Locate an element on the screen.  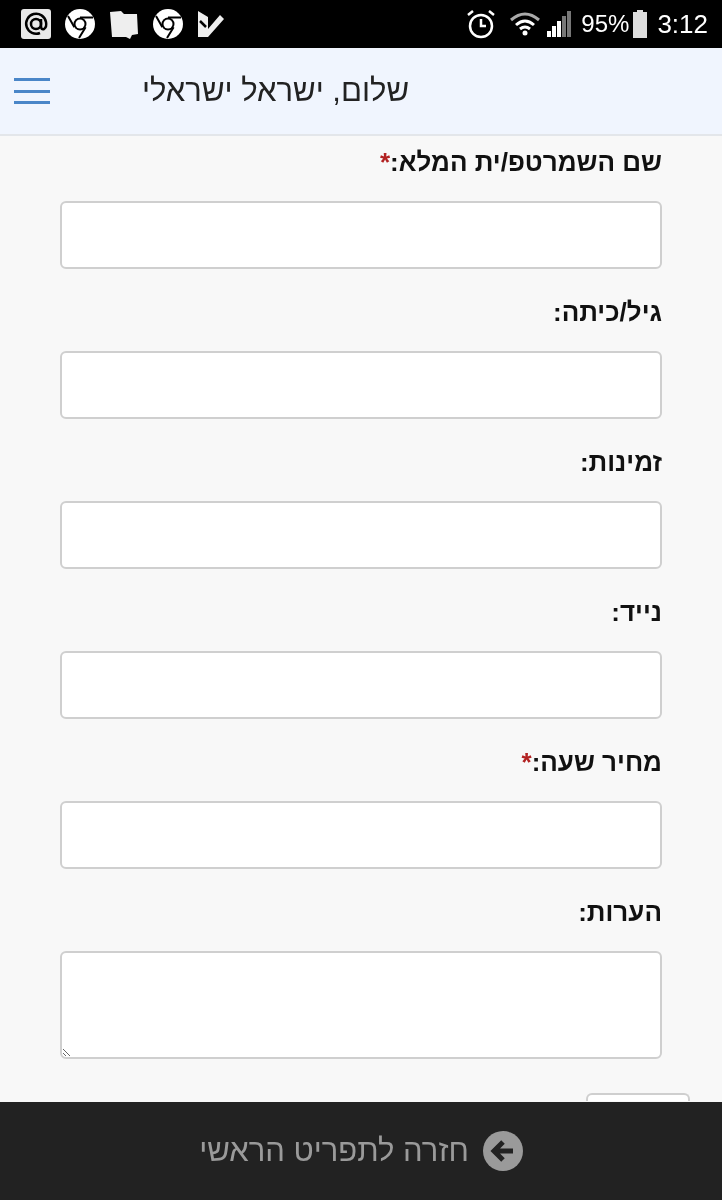
header-title: שלום, ישראל ישראלי is located at coordinates (276, 90).